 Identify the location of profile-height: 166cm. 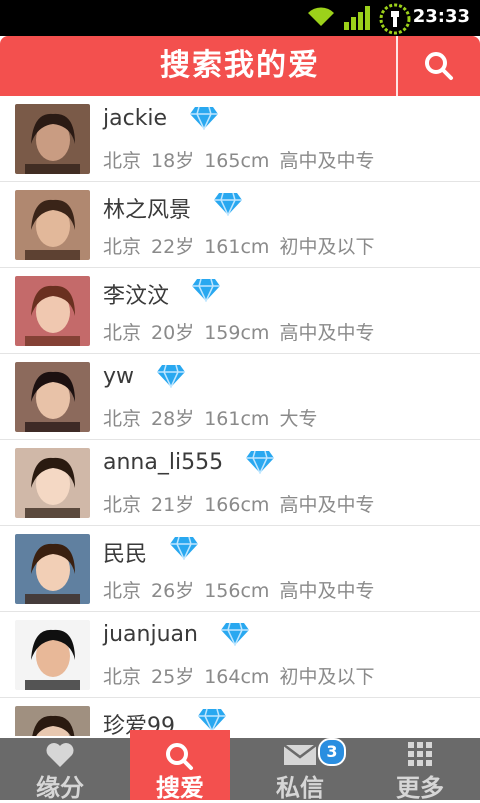
(237, 505).